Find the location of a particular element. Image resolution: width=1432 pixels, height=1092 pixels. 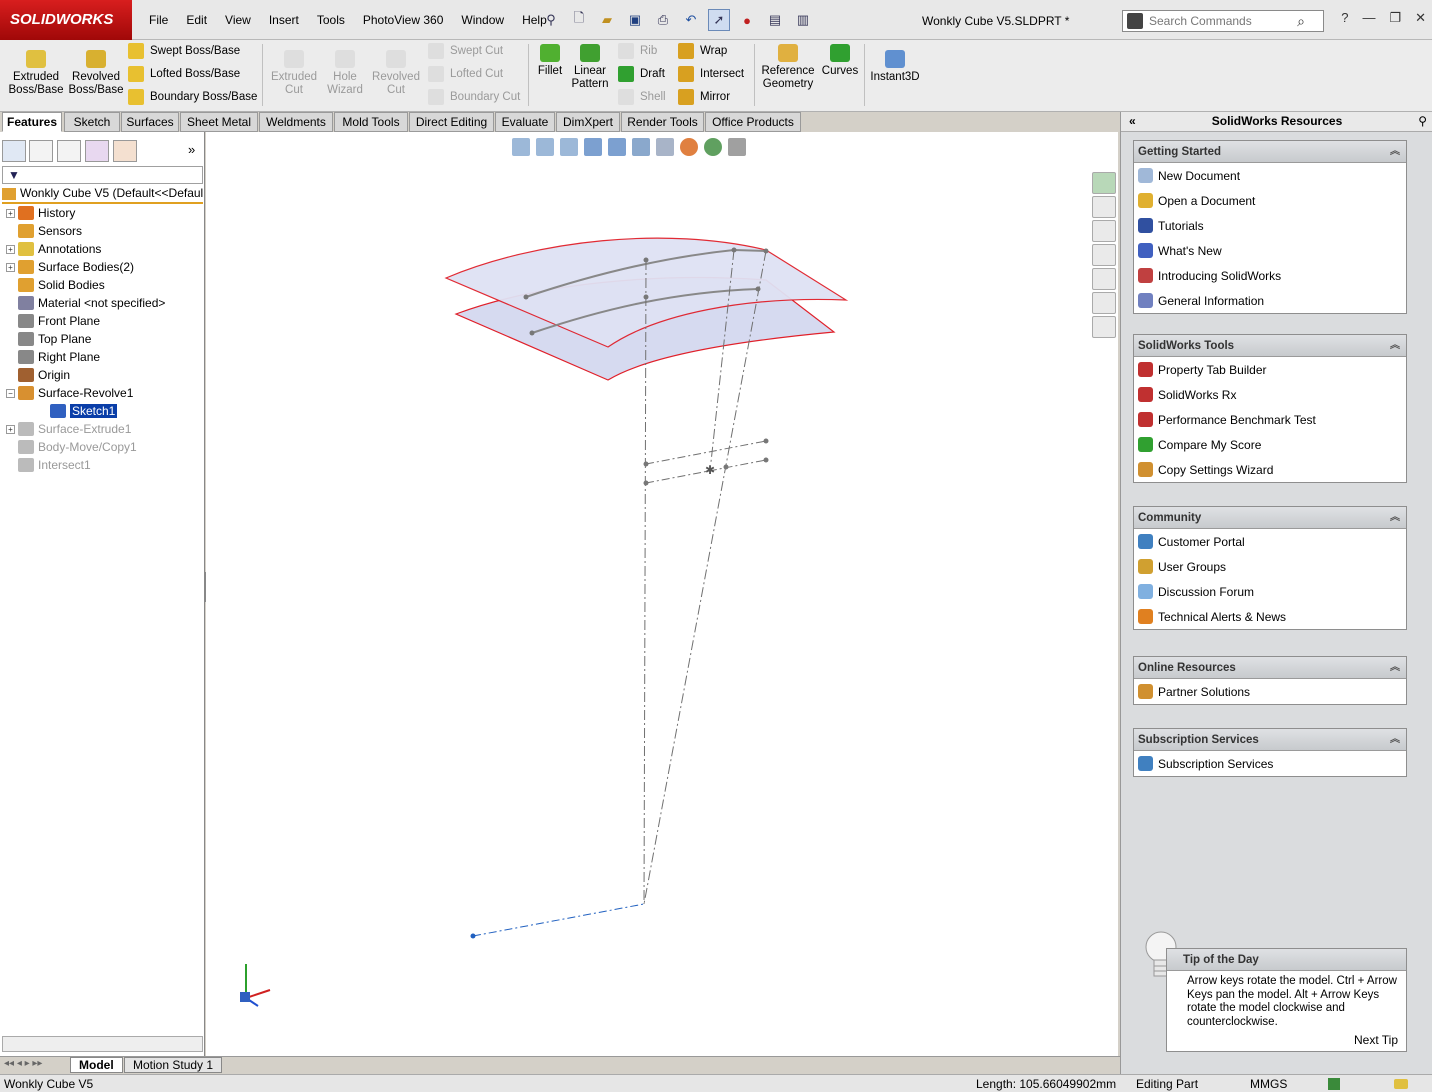

file-properties-icon: ▤ is located at coordinates (775, 20).